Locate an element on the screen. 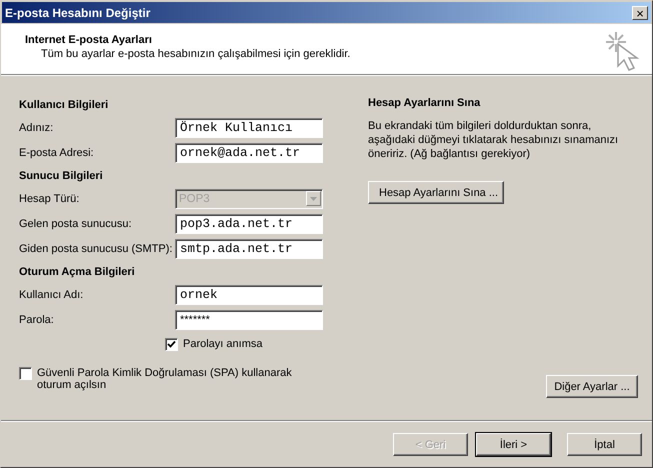  section-heading: Kullanıcı Bilgileri is located at coordinates (64, 105).